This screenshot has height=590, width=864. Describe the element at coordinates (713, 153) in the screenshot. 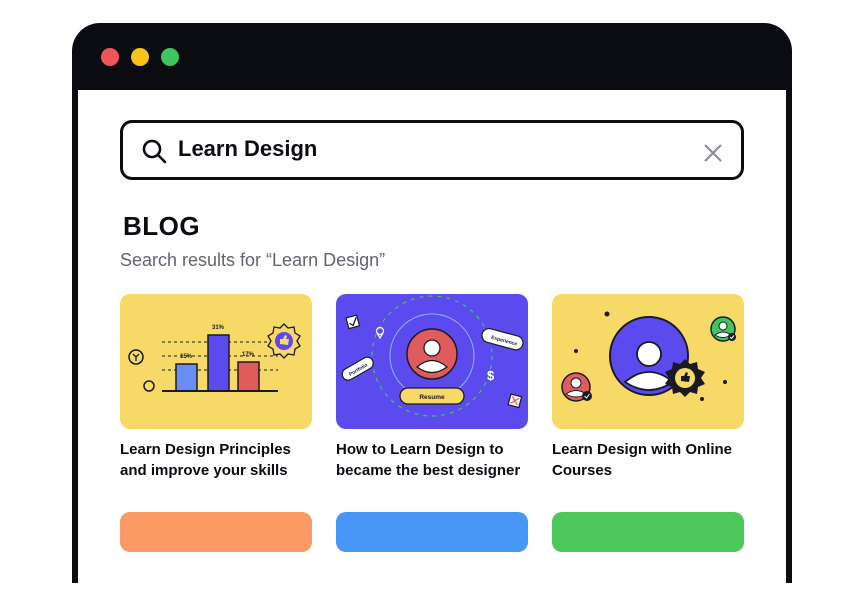

I see `clear-search-icon` at that location.